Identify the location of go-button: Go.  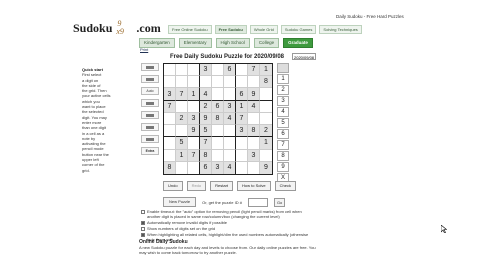
(279, 202).